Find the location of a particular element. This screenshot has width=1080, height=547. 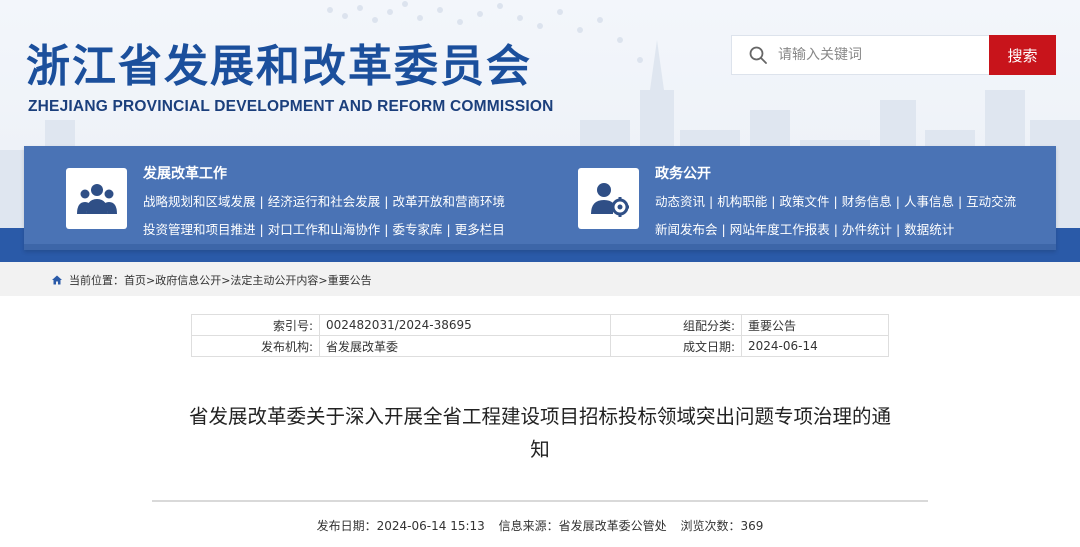

nav-link: 机构职能 is located at coordinates (742, 201).